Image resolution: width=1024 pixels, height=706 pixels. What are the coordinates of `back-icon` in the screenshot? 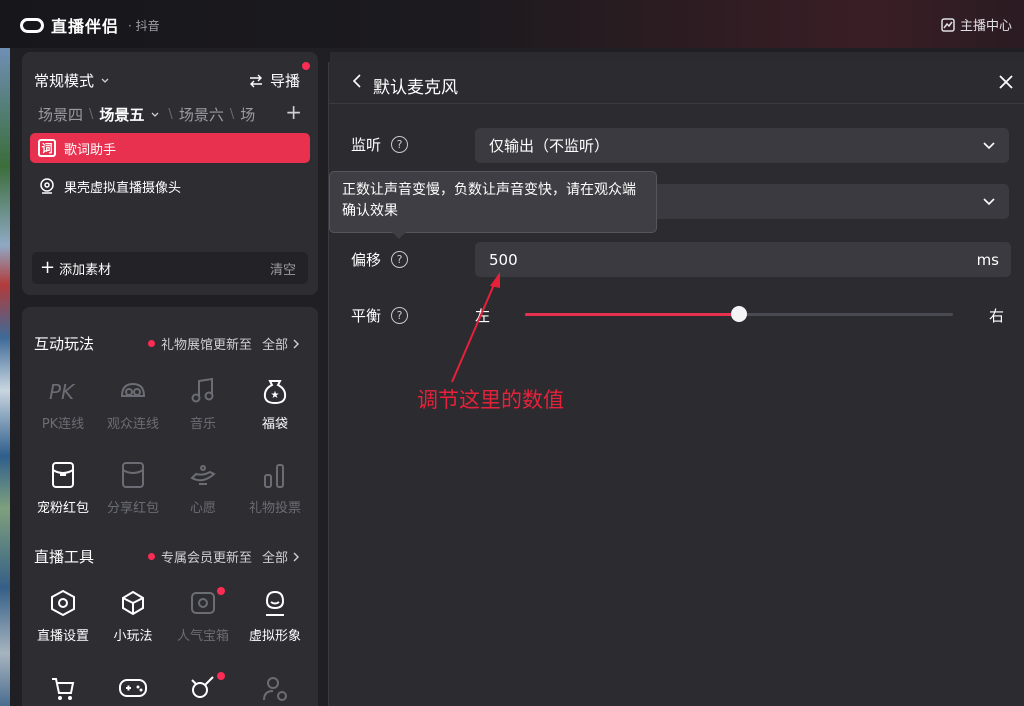 It's located at (357, 81).